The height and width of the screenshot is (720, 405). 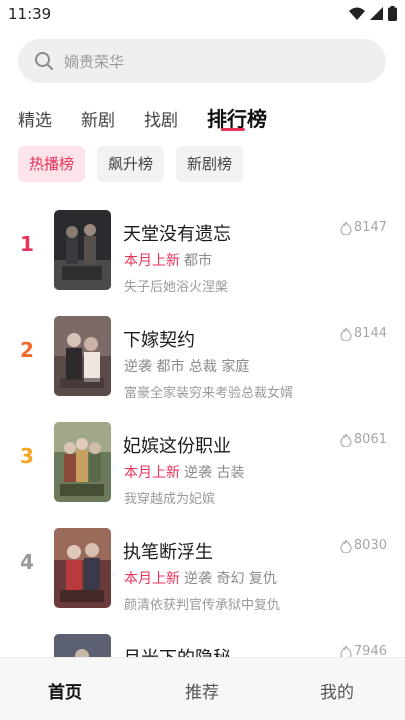 What do you see at coordinates (370, 545) in the screenshot?
I see `heat-value: 8030` at bounding box center [370, 545].